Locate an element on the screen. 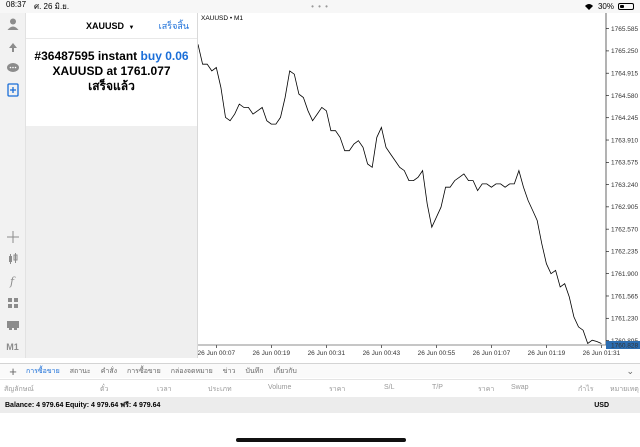  home-indicator is located at coordinates (321, 440).